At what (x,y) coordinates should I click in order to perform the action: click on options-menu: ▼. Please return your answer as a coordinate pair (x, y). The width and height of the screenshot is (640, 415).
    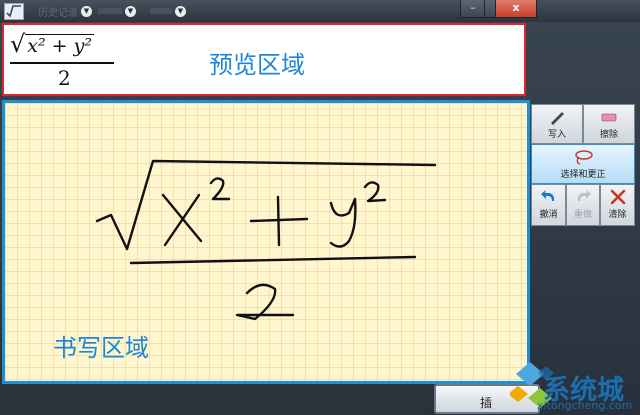
    Looking at the image, I should click on (168, 11).